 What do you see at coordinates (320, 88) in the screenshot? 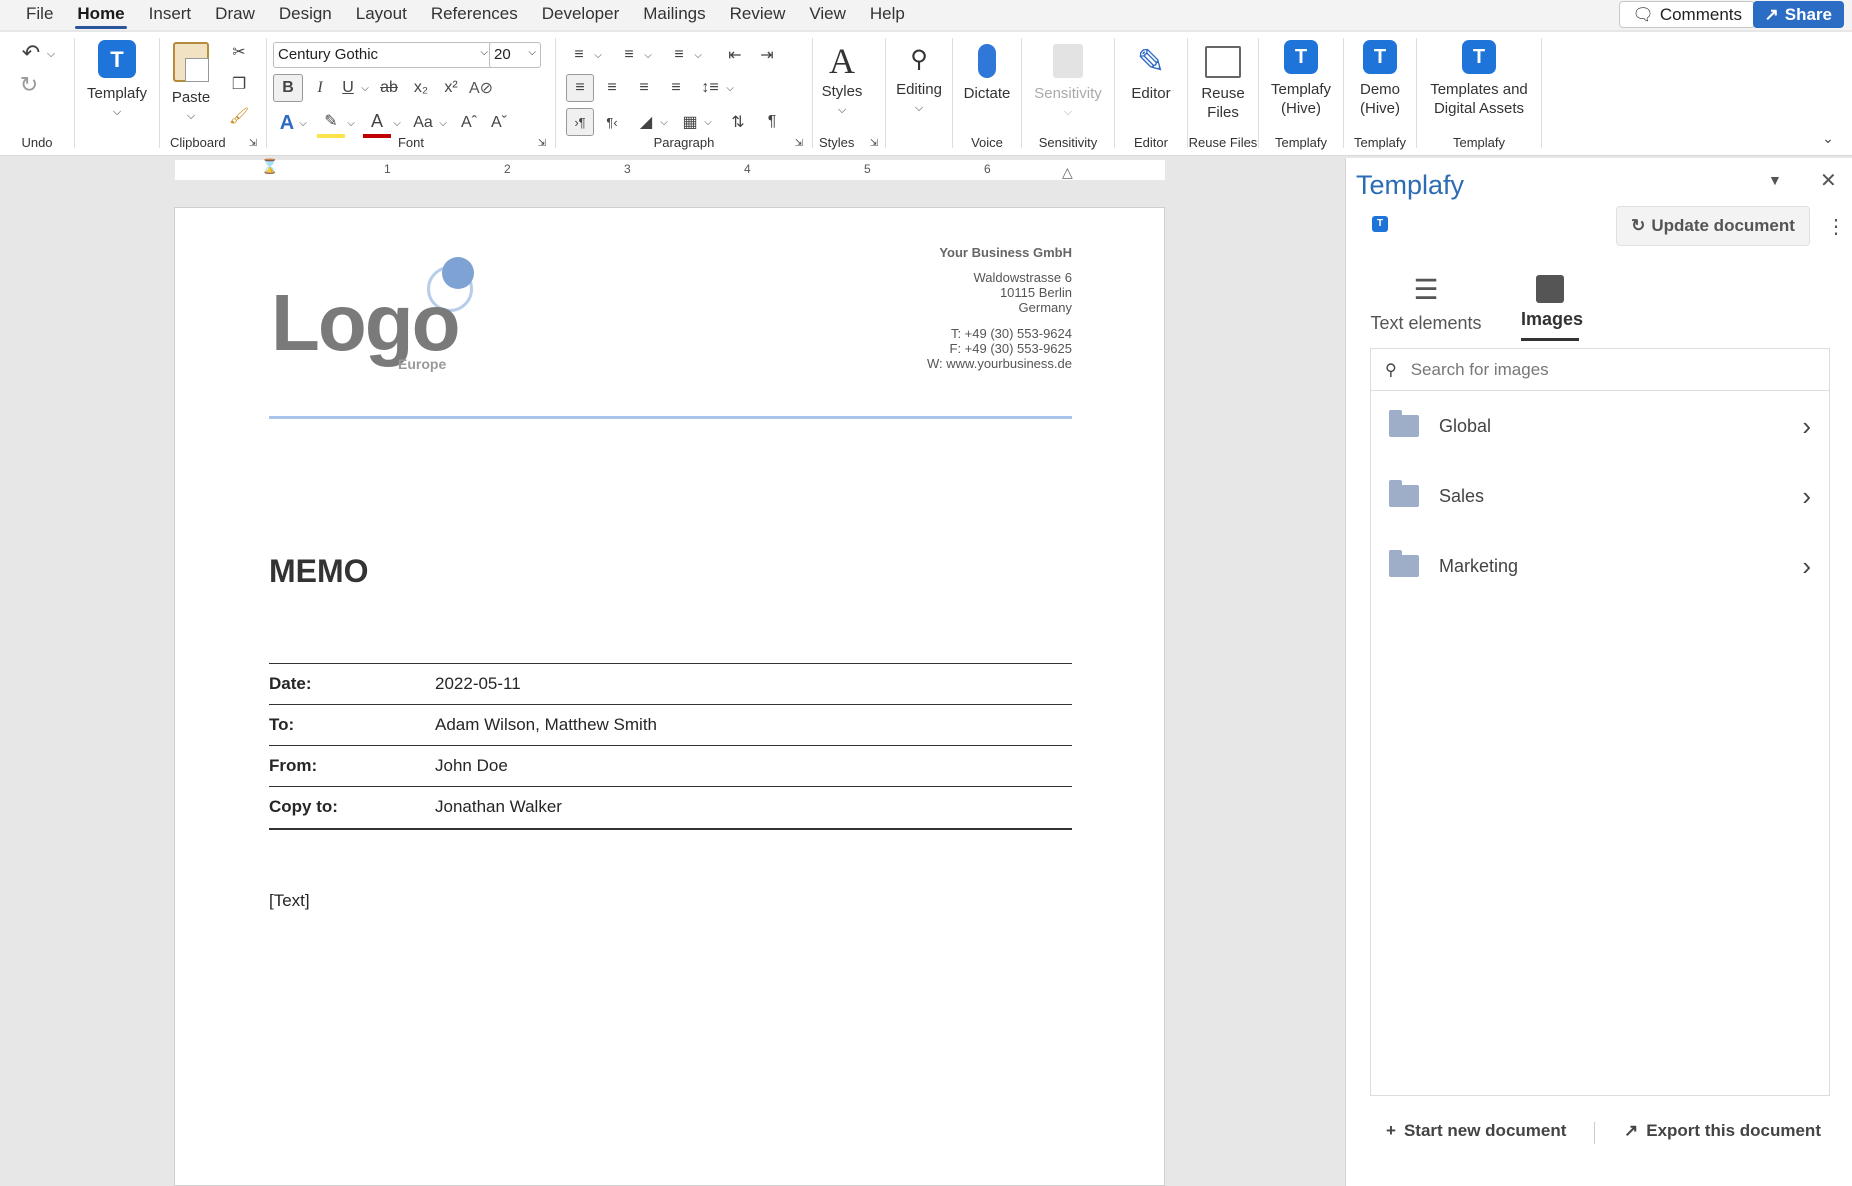
I see `italic-icon: I` at bounding box center [320, 88].